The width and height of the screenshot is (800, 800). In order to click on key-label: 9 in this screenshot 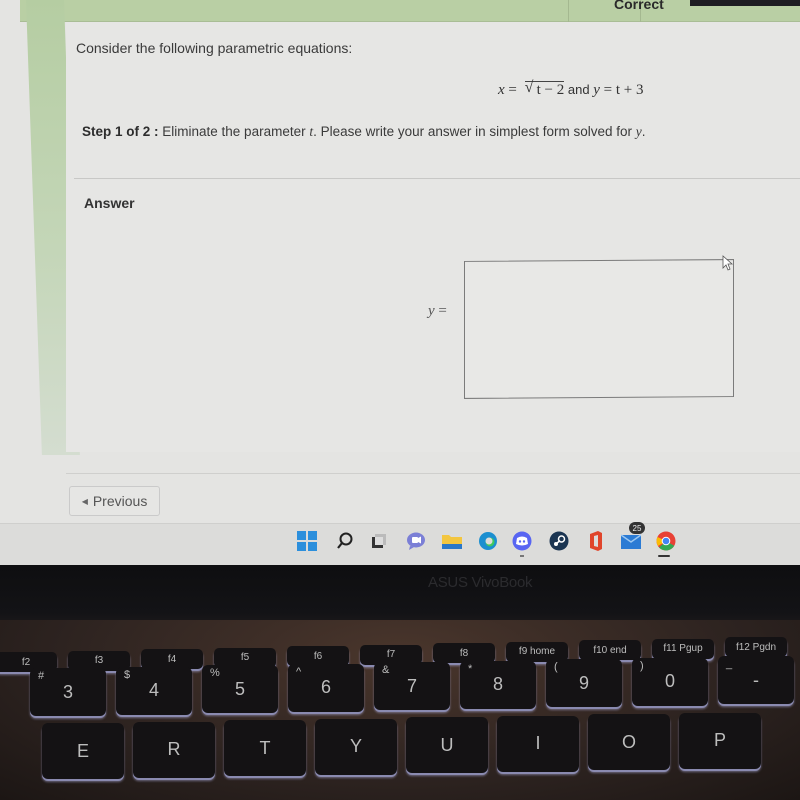, I will do `click(583, 682)`.